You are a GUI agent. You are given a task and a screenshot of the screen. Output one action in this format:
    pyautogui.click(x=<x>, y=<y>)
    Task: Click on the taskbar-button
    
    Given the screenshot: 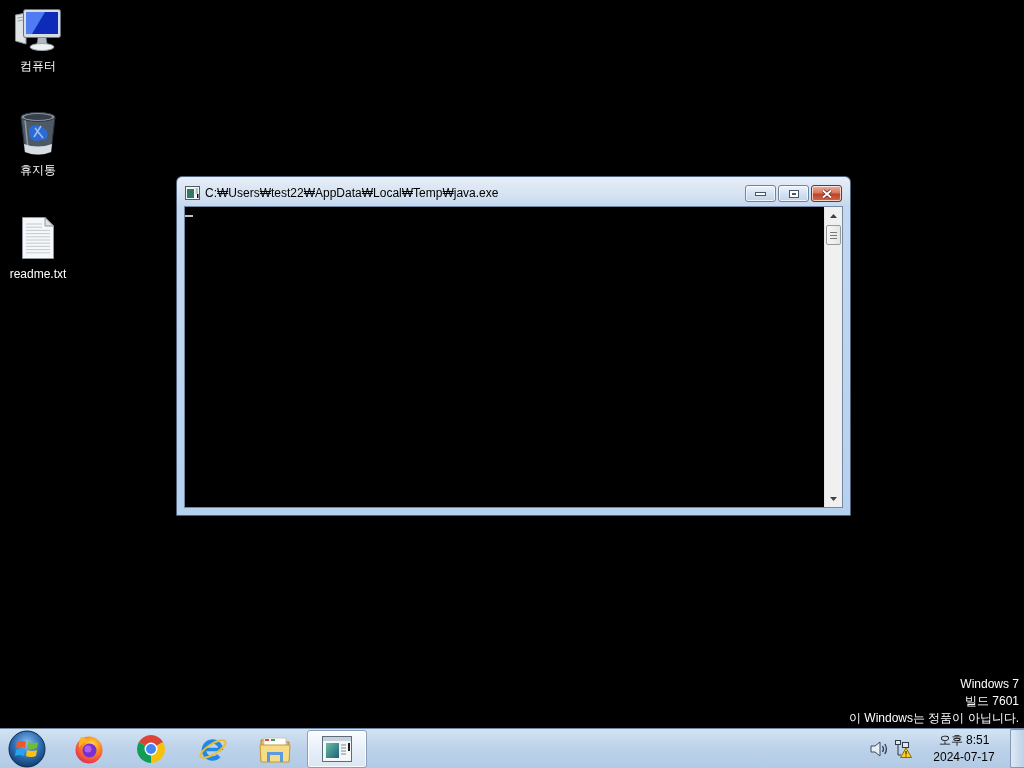 What is the action you would take?
    pyautogui.click(x=337, y=748)
    